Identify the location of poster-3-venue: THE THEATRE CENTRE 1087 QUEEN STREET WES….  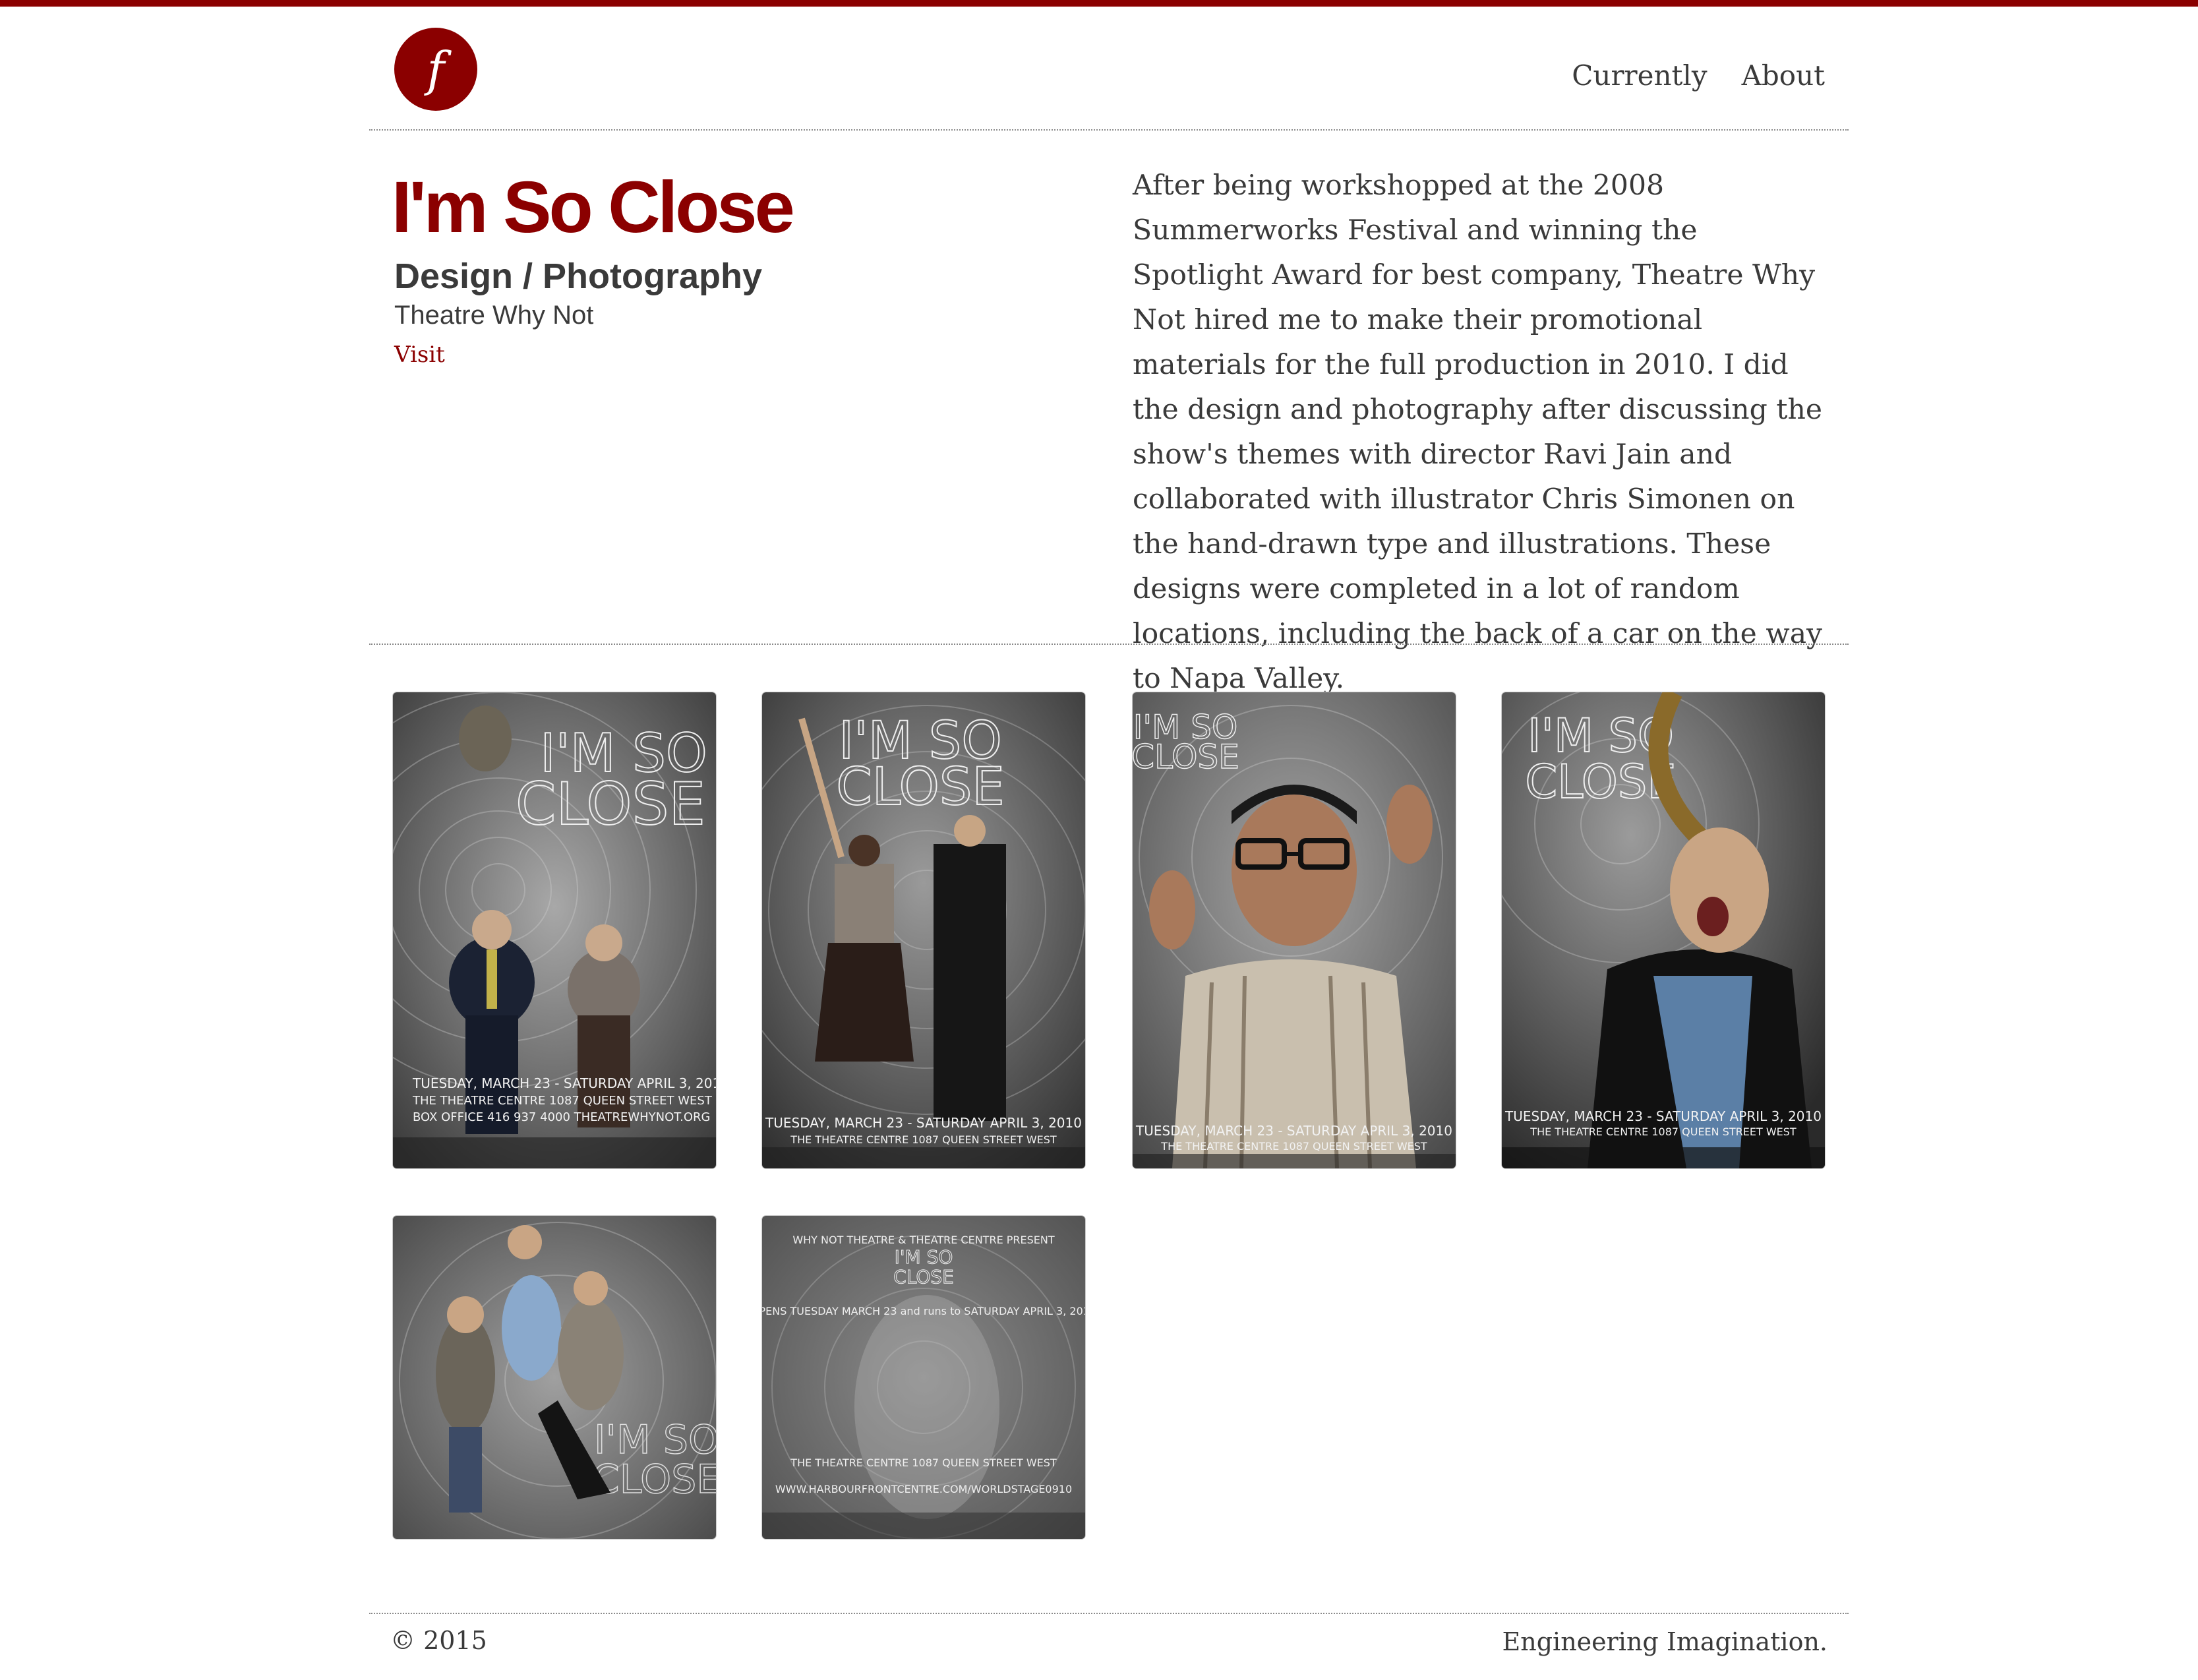
(1293, 1146).